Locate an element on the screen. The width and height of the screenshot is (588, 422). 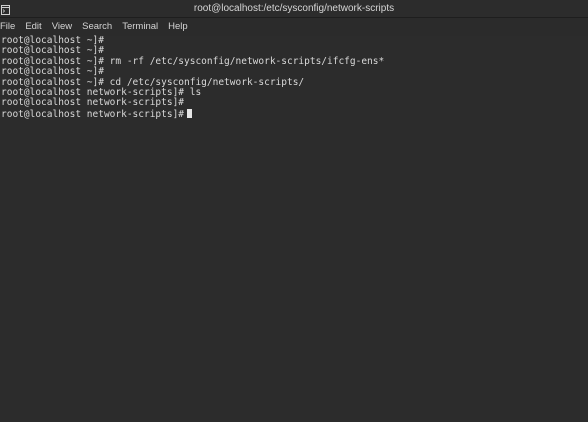
menu-help: Help is located at coordinates (178, 27).